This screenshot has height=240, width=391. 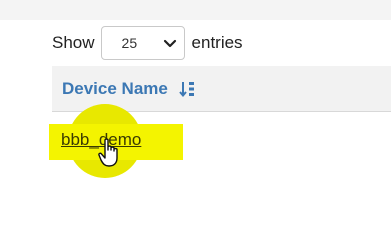 What do you see at coordinates (129, 43) in the screenshot?
I see `entries-per-page-value: 25` at bounding box center [129, 43].